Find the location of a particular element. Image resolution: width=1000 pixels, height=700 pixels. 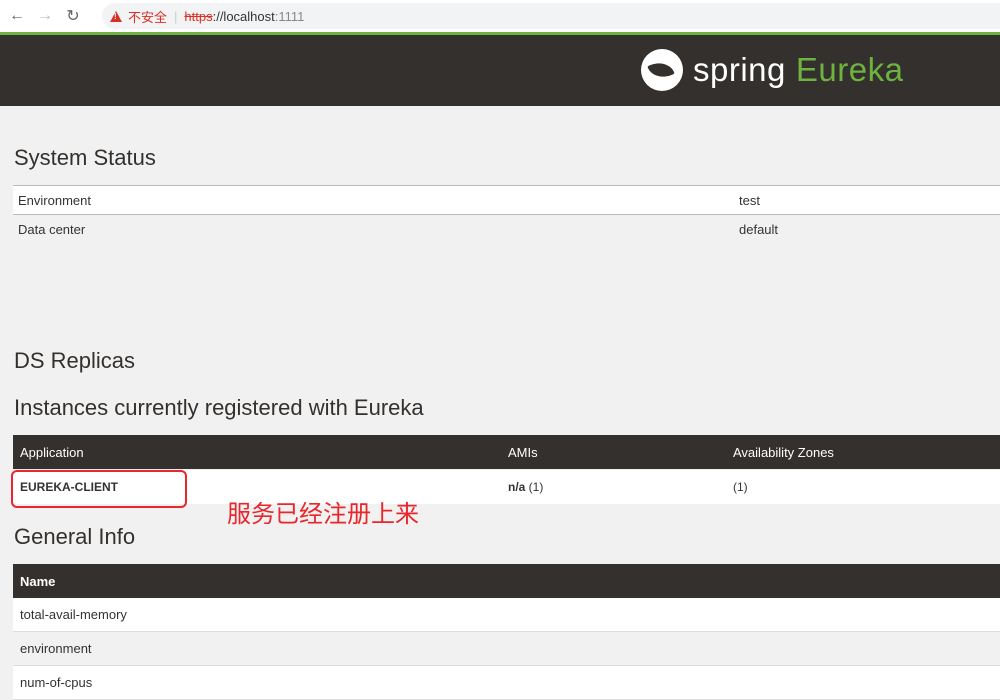

status-key: Data center is located at coordinates (52, 229).